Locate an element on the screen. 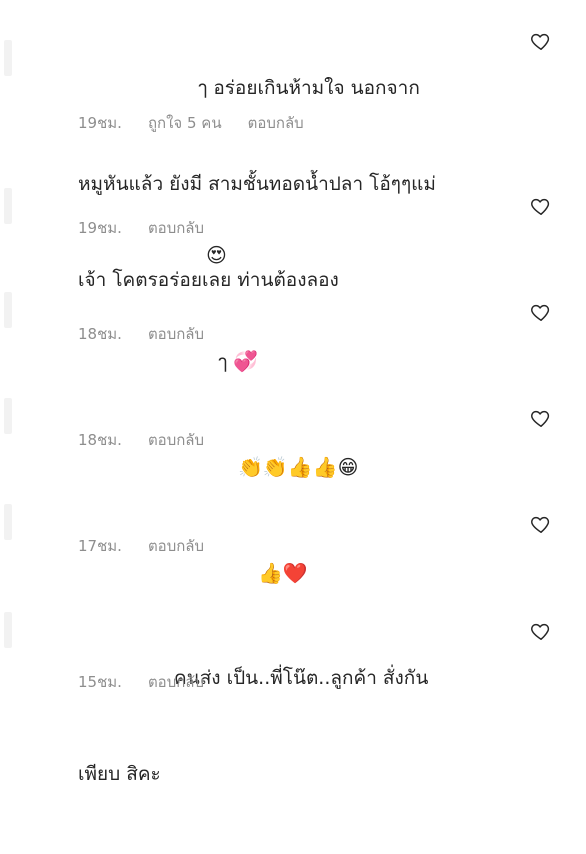 The width and height of the screenshot is (586, 854). comment-time: 17ชม. is located at coordinates (100, 546).